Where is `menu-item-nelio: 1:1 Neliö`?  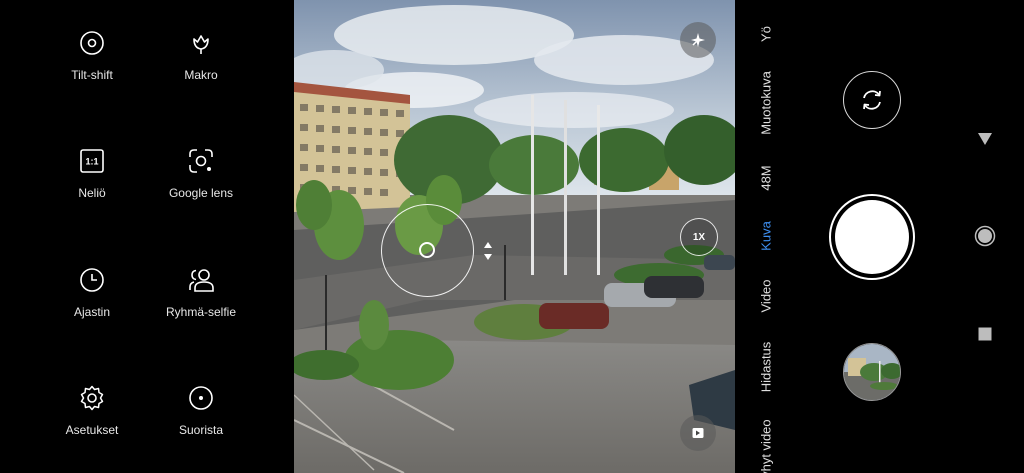
menu-item-nelio: 1:1 Neliö is located at coordinates (92, 186).